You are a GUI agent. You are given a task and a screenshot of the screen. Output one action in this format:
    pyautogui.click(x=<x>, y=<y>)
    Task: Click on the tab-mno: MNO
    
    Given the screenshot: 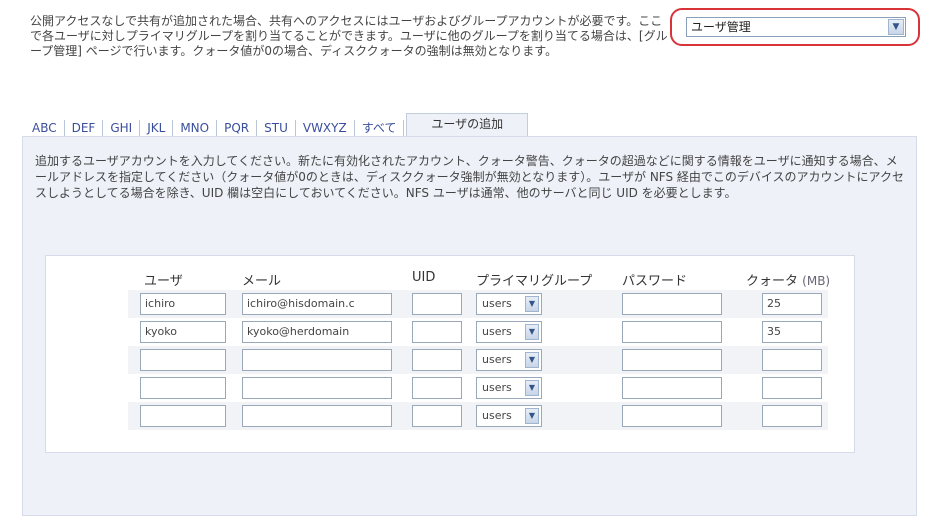 What is the action you would take?
    pyautogui.click(x=195, y=128)
    